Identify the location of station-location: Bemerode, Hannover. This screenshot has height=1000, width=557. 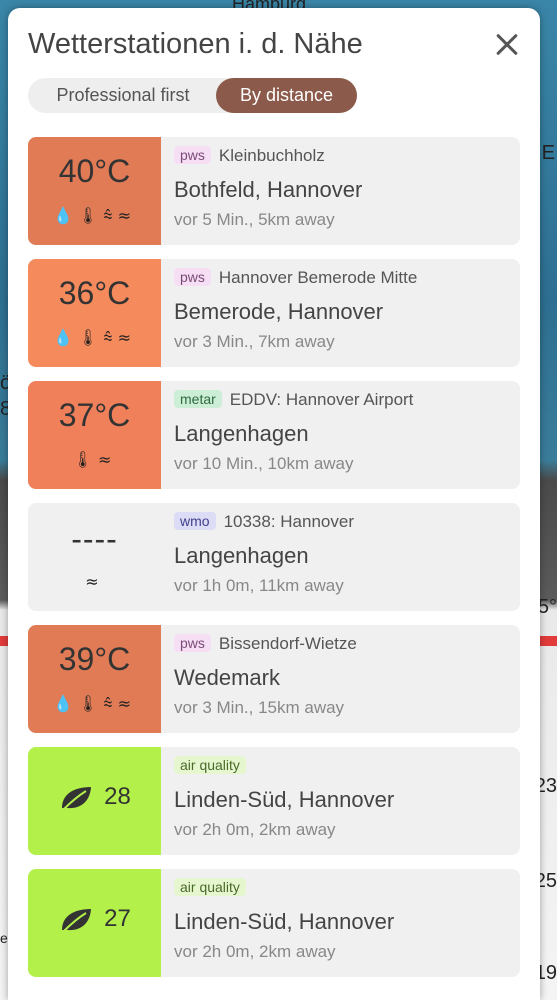
(279, 311).